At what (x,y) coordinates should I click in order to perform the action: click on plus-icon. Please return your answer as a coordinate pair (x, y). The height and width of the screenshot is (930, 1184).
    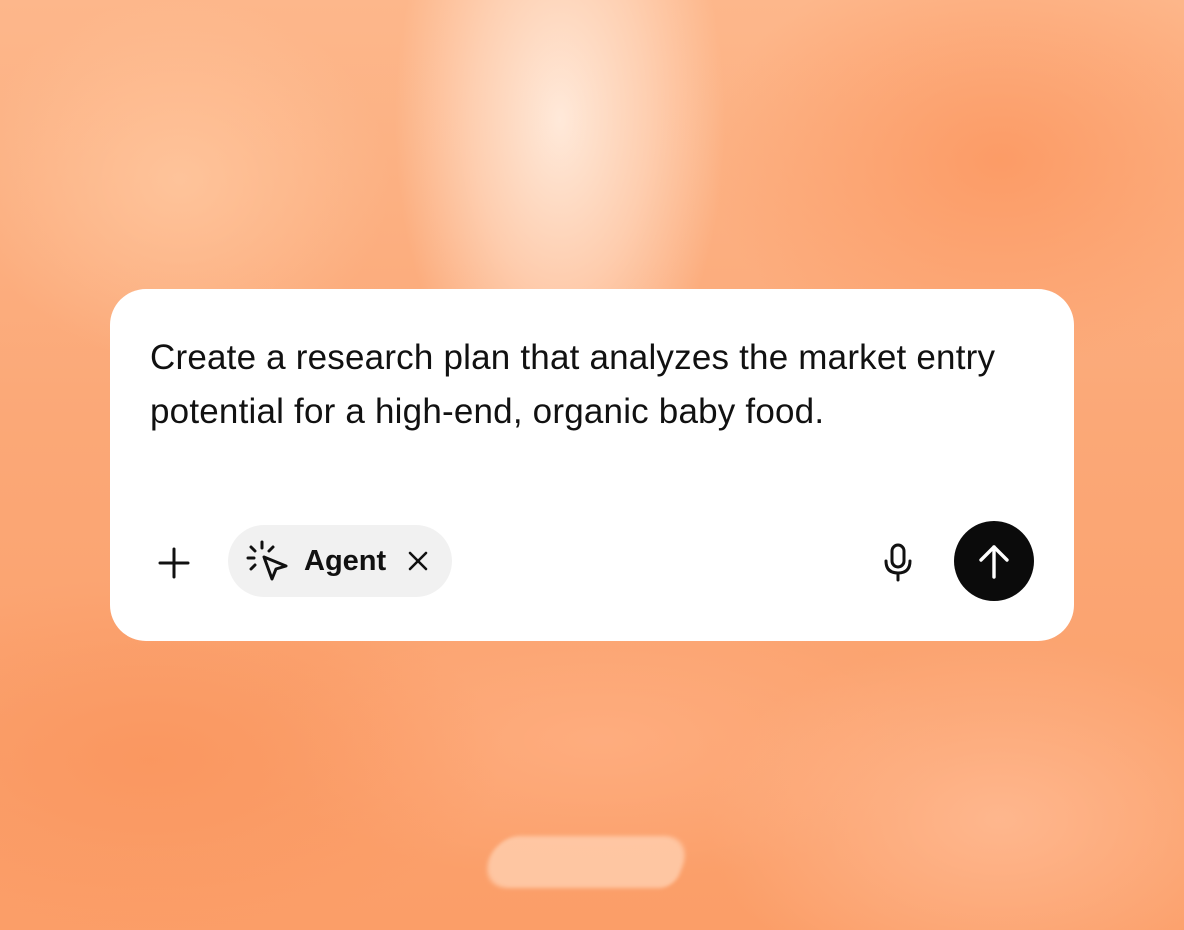
    Looking at the image, I should click on (174, 563).